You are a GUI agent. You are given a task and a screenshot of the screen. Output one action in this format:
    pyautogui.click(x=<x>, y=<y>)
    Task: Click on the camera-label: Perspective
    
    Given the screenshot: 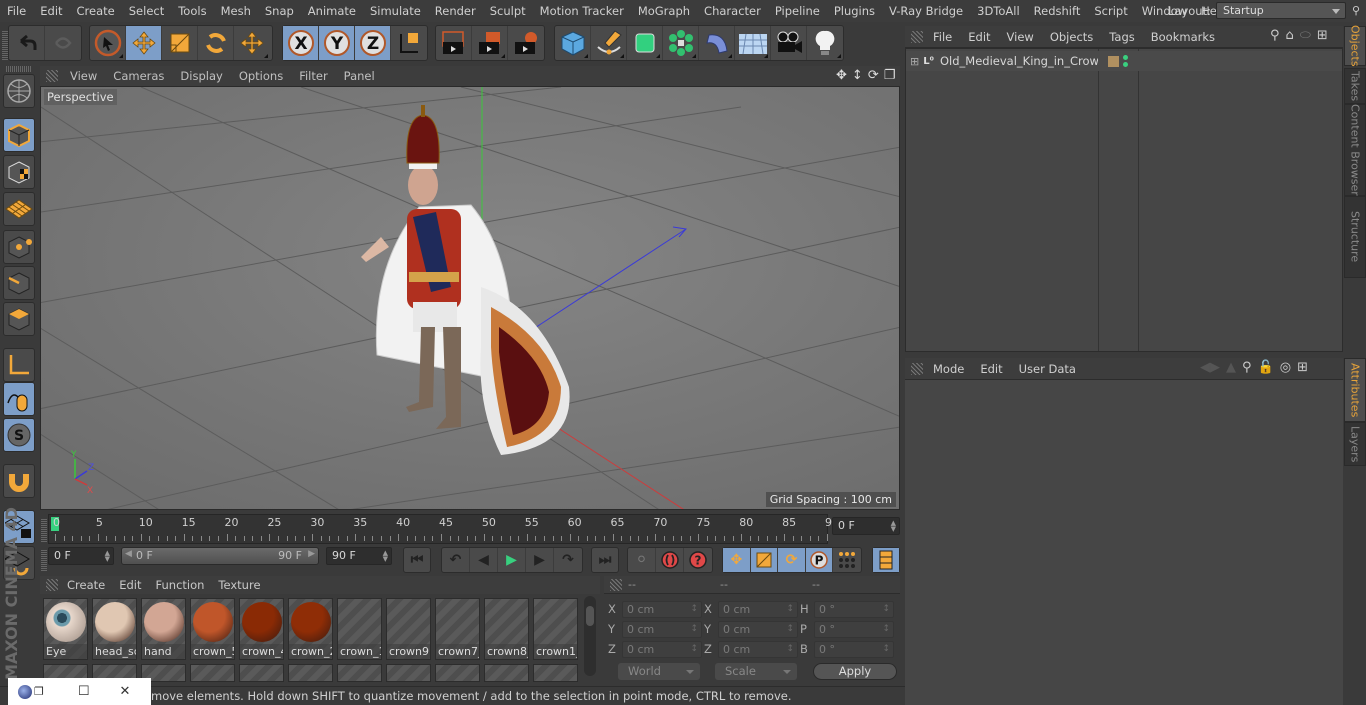 What is the action you would take?
    pyautogui.click(x=80, y=97)
    